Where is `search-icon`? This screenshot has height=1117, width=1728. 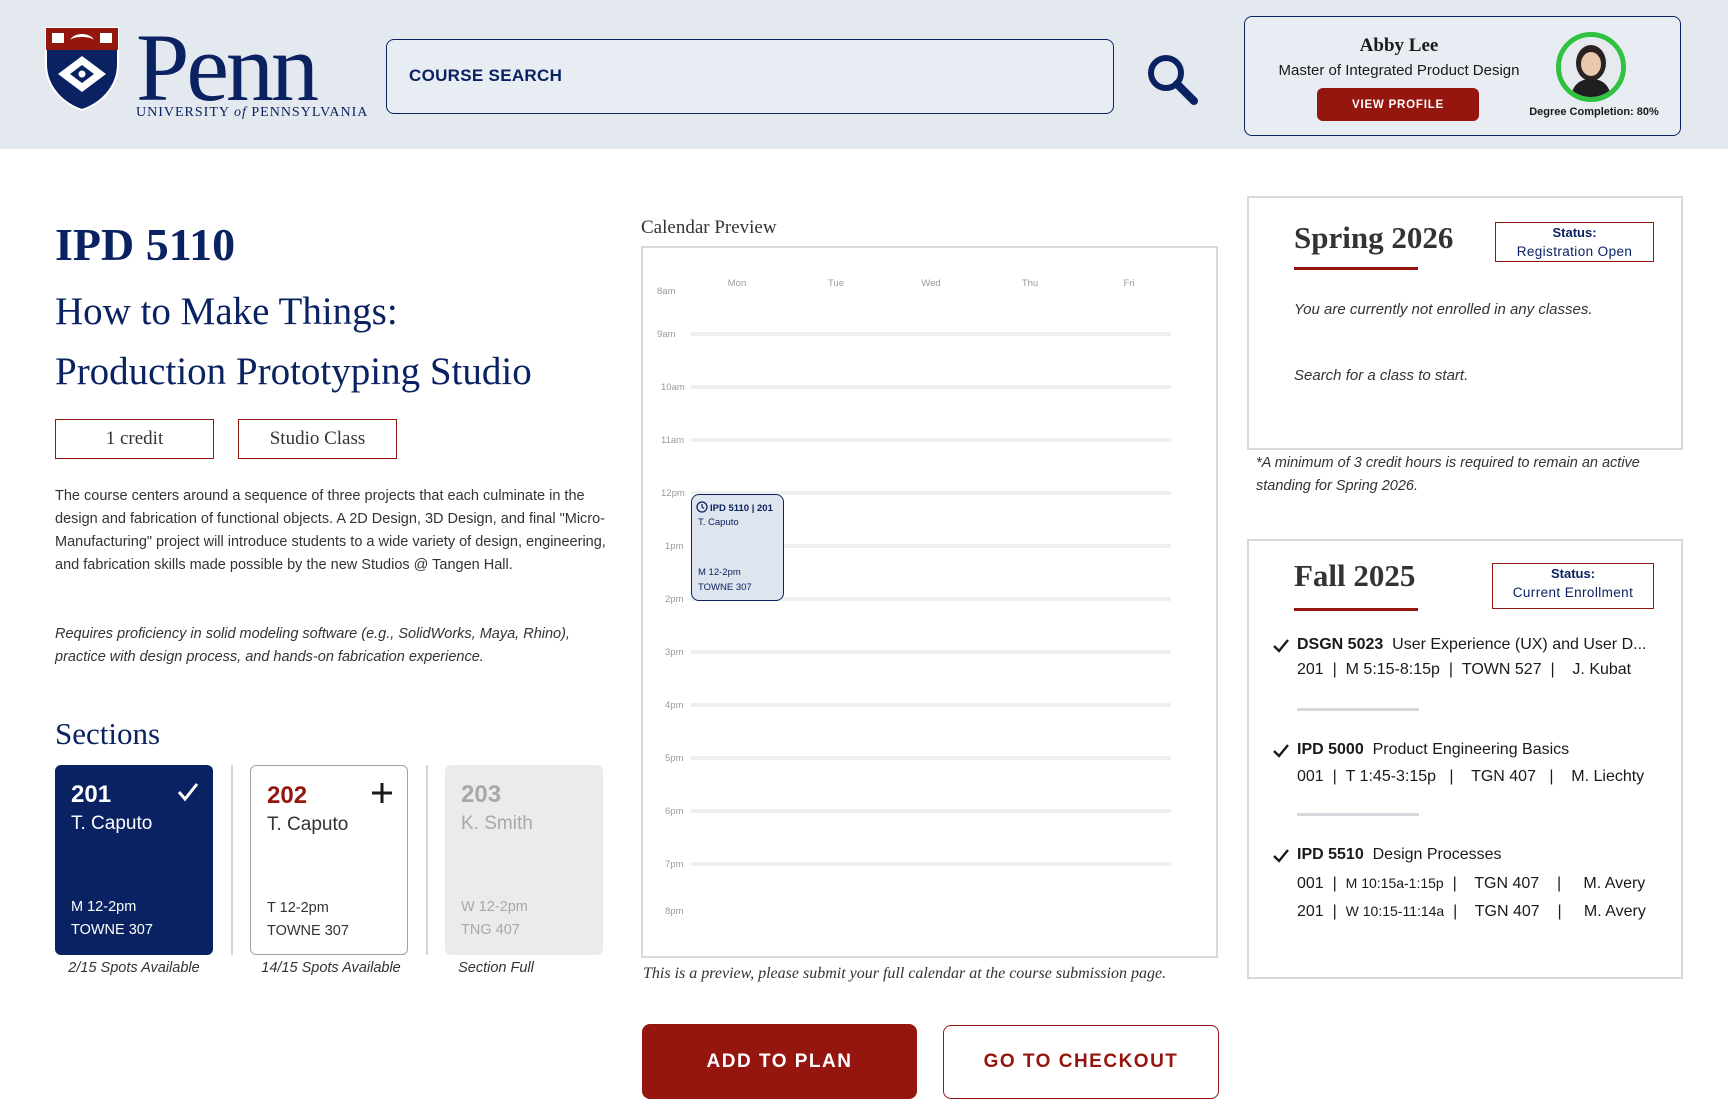 search-icon is located at coordinates (1173, 80).